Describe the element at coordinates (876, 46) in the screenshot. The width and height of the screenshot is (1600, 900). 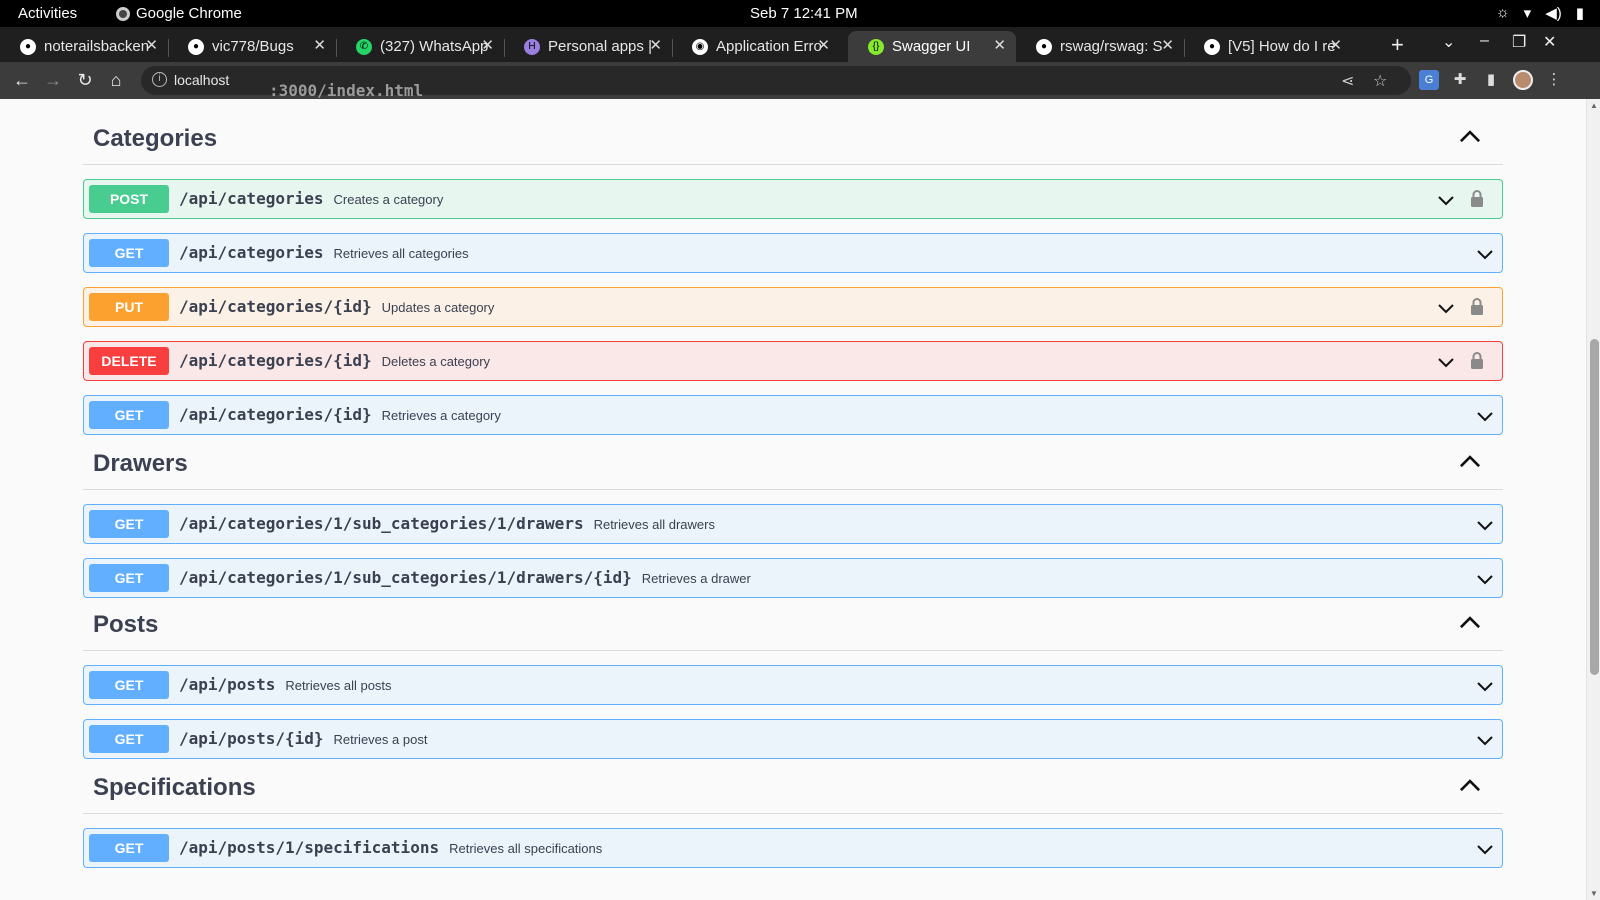
I see `swagger-icon: {}` at that location.